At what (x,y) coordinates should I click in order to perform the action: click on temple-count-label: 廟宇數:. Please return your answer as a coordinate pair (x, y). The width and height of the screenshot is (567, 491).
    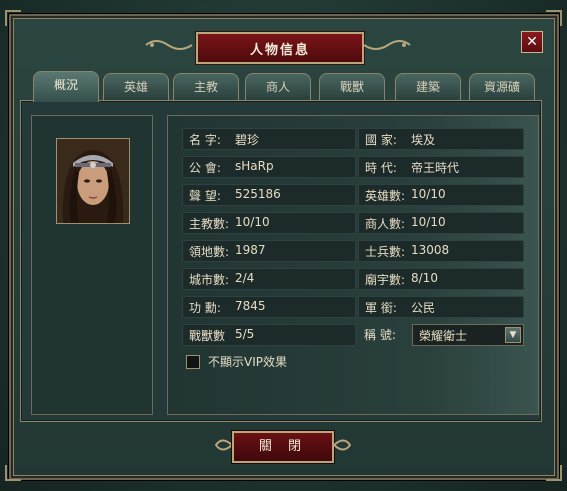
    Looking at the image, I should click on (385, 280).